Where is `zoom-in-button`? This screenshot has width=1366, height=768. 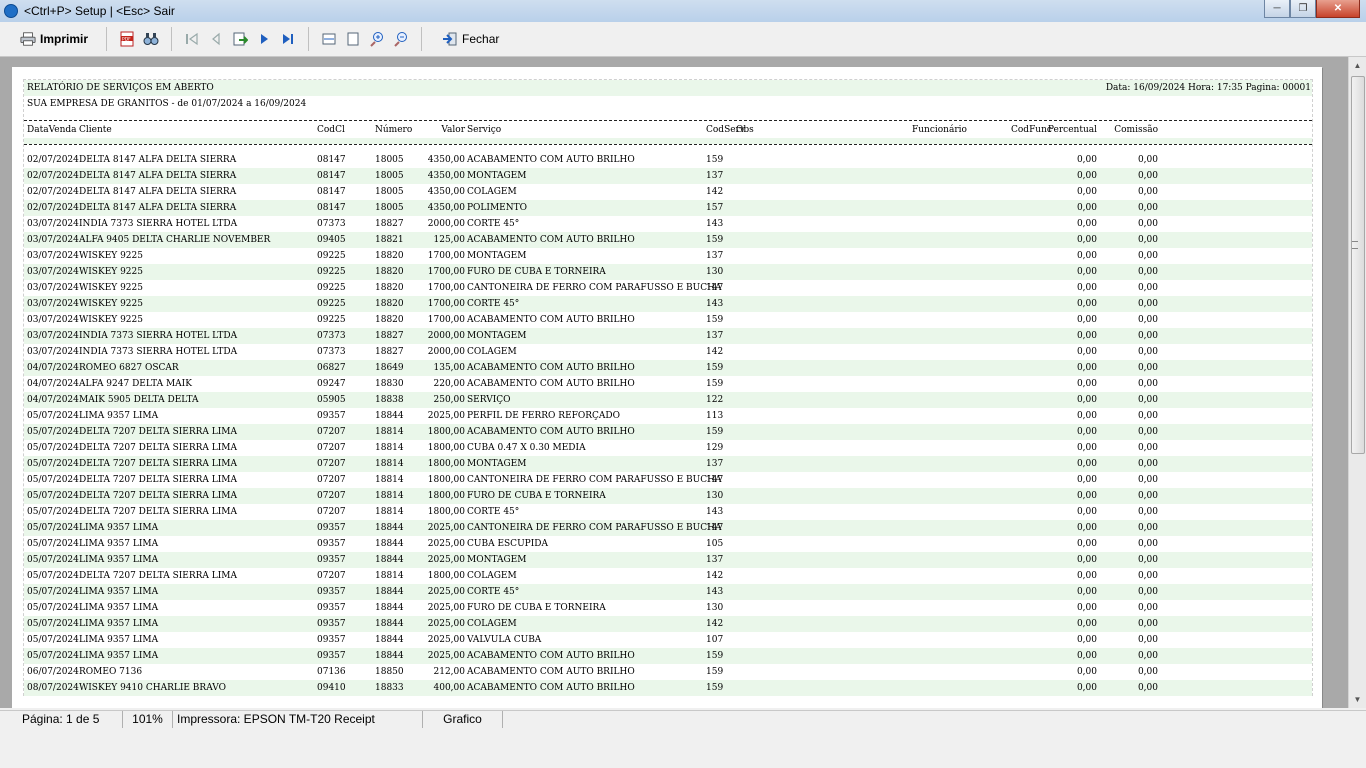 zoom-in-button is located at coordinates (377, 39).